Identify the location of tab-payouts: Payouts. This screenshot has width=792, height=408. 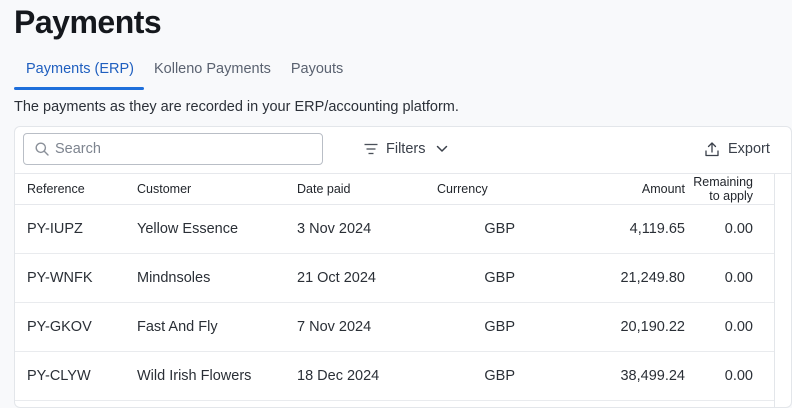
(317, 72).